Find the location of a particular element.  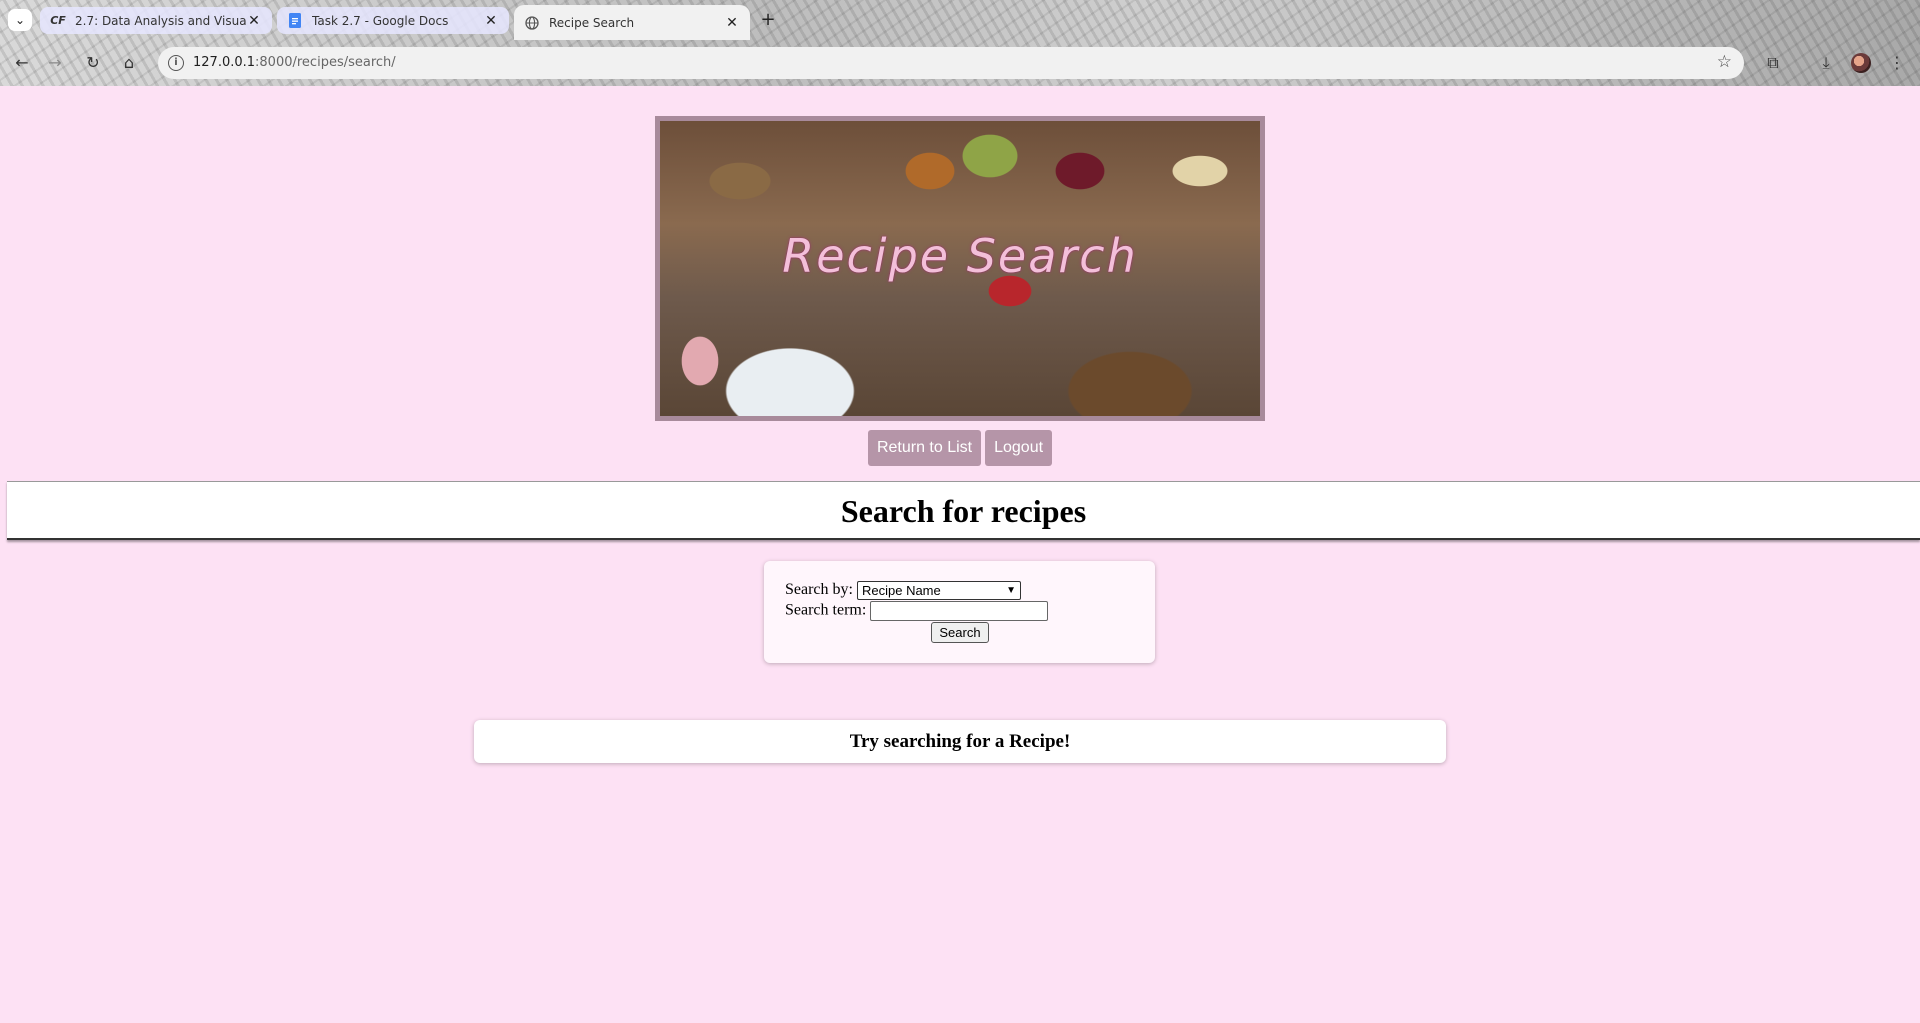

tab-search-menu-button: ⌄ is located at coordinates (20, 20).